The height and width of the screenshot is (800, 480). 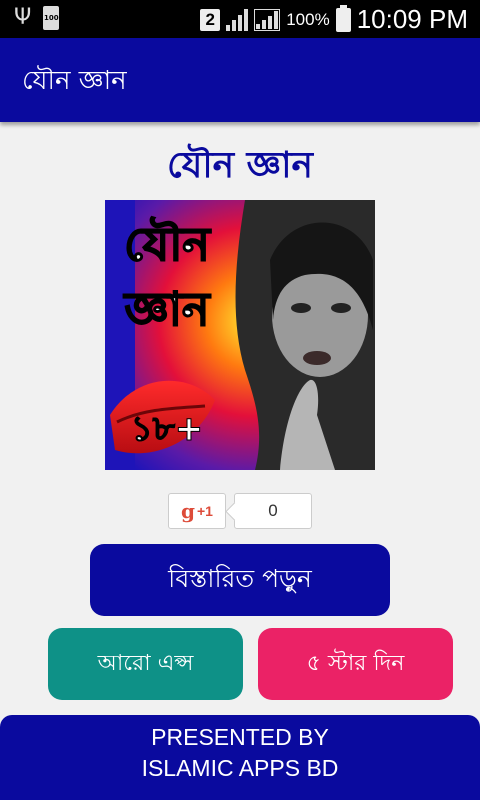 I want to click on read-details-label: বিস্তারিত পড়ুন, so click(x=240, y=578).